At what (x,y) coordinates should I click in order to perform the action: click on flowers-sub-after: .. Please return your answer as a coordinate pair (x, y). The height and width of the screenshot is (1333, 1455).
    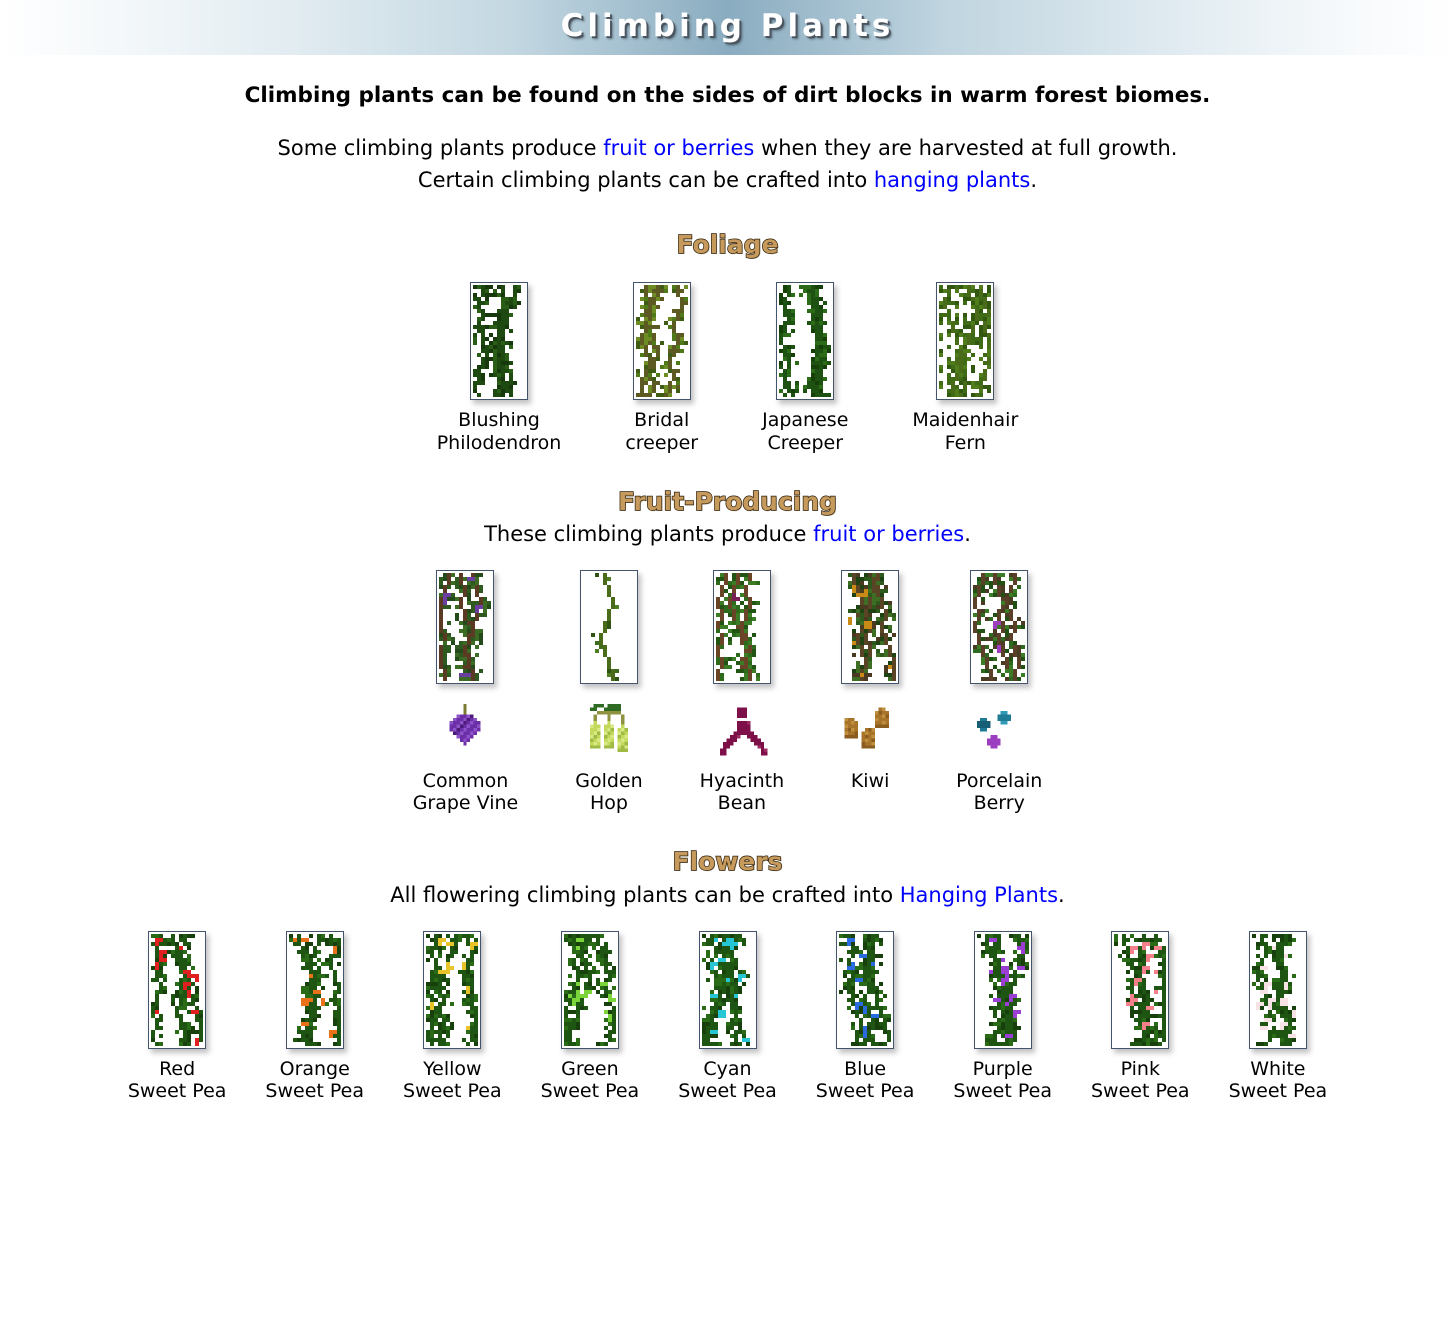
    Looking at the image, I should click on (1061, 894).